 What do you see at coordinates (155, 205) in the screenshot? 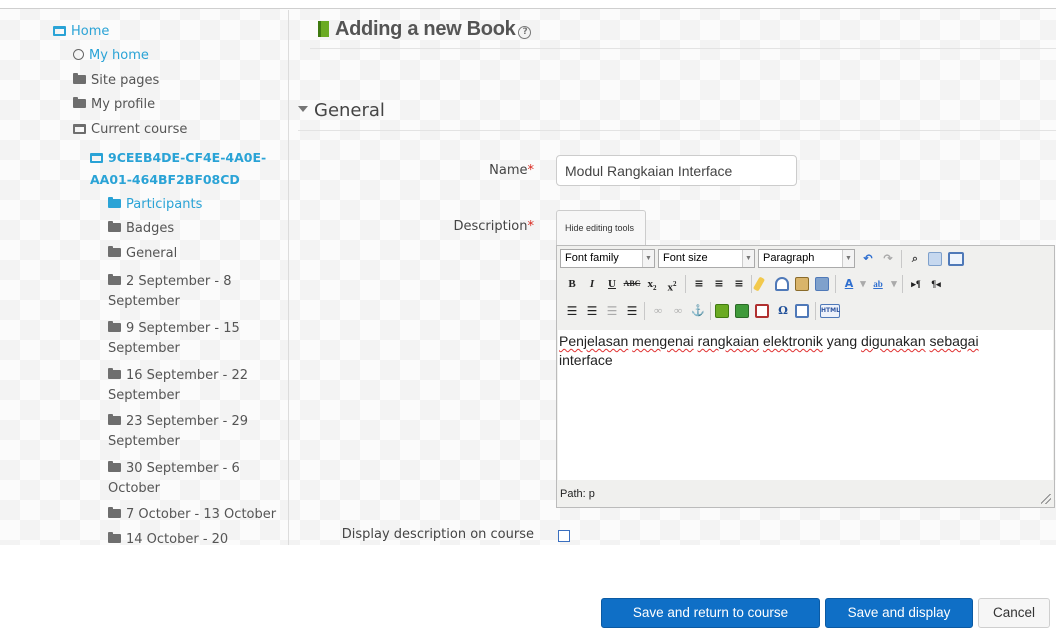
I see `nav-participants: Participants` at bounding box center [155, 205].